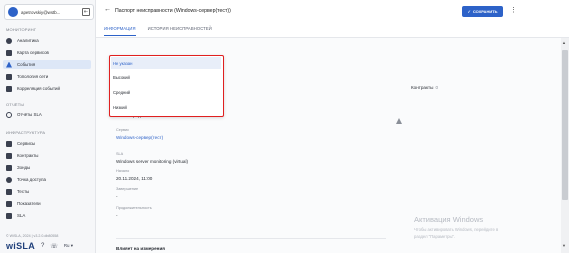 This screenshot has width=569, height=253. What do you see at coordinates (47, 155) in the screenshot?
I see `sidebar-item-contracts: Контракты` at bounding box center [47, 155].